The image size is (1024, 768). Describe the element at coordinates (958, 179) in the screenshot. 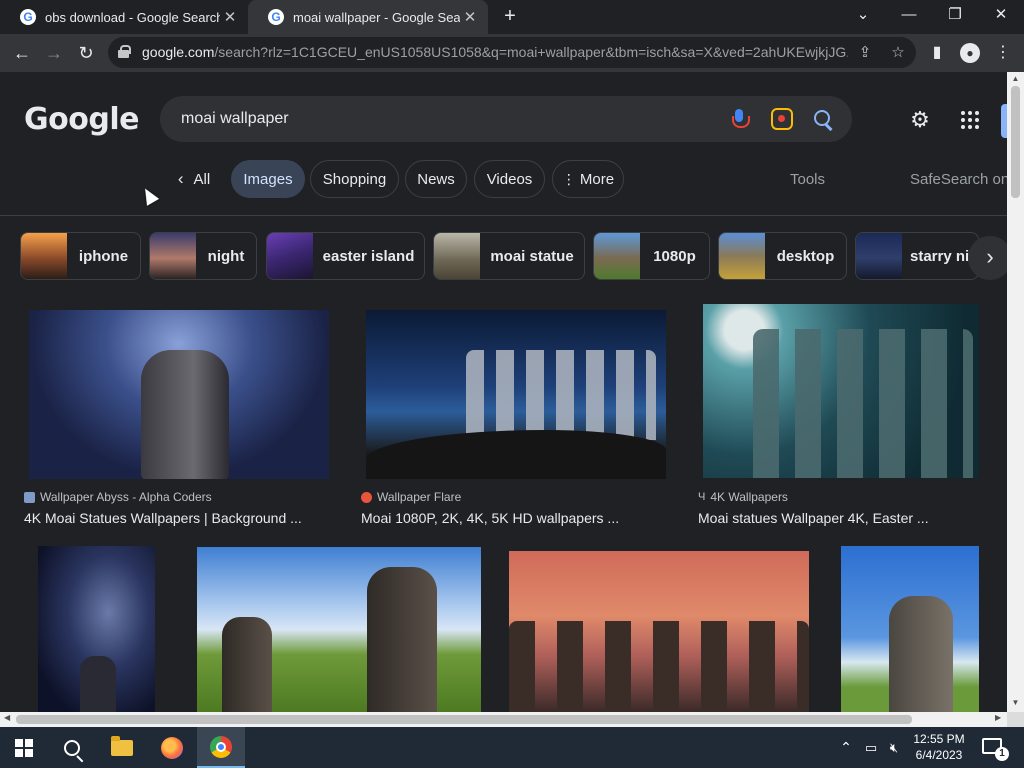

I see `safesearch-toggle: SafeSearch on` at that location.